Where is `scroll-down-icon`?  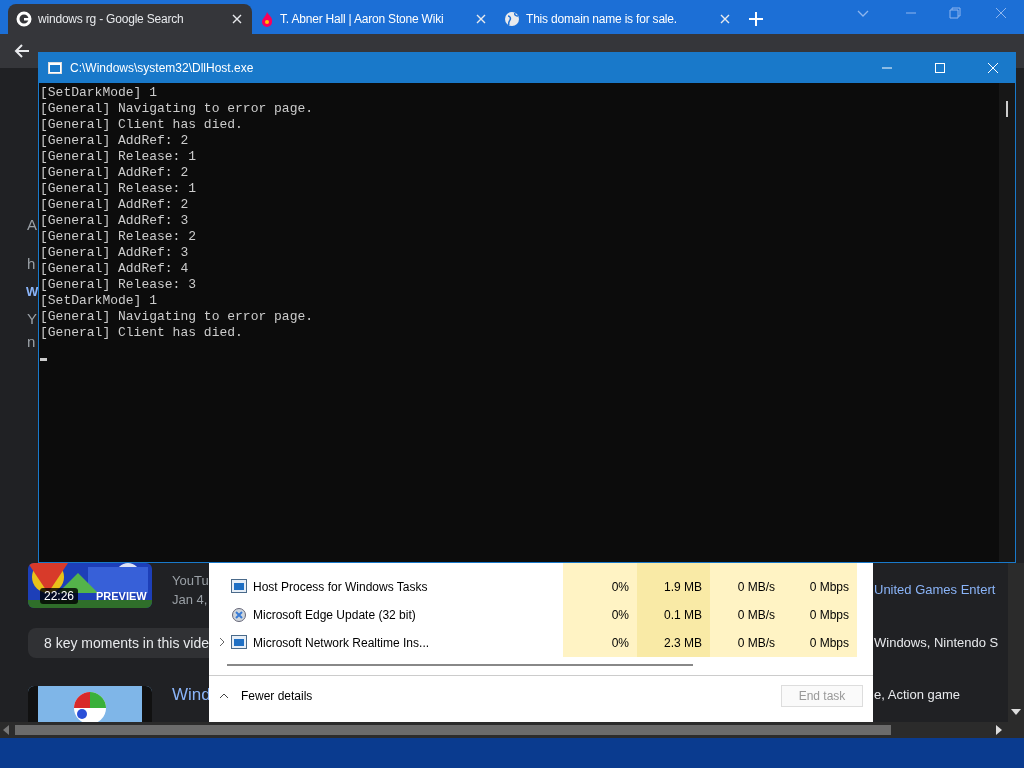 scroll-down-icon is located at coordinates (1016, 712).